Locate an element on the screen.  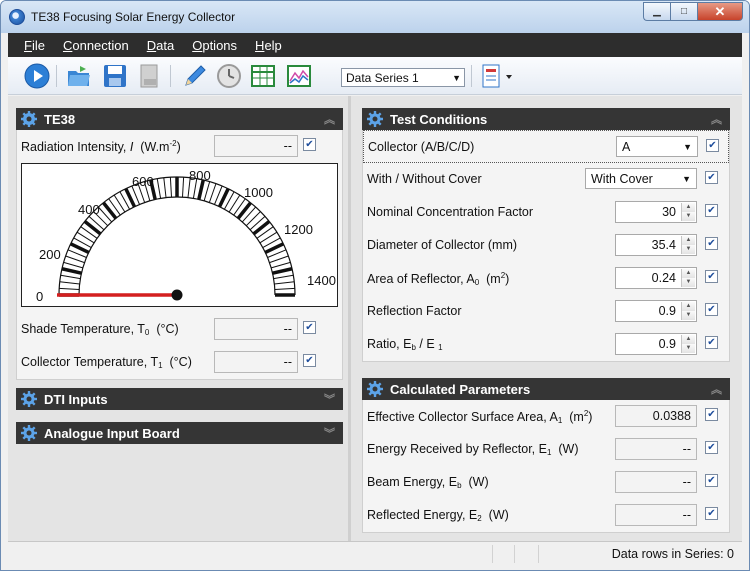
reflector-area-checkbox: ✔ is located at coordinates (711, 276).